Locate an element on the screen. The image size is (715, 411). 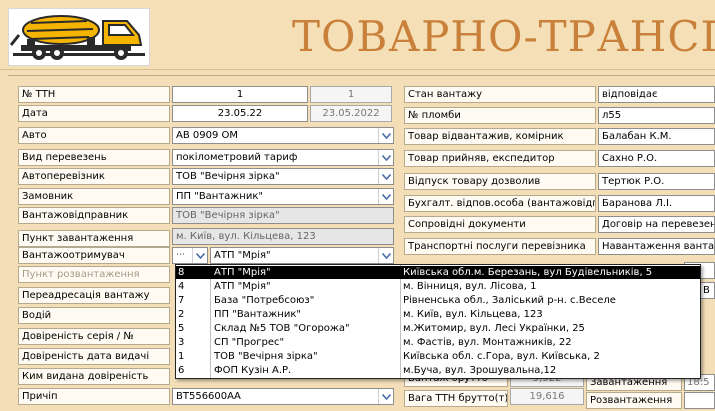
option-address: м. Фастів, вул. Монтажників, 22 is located at coordinates (487, 342).